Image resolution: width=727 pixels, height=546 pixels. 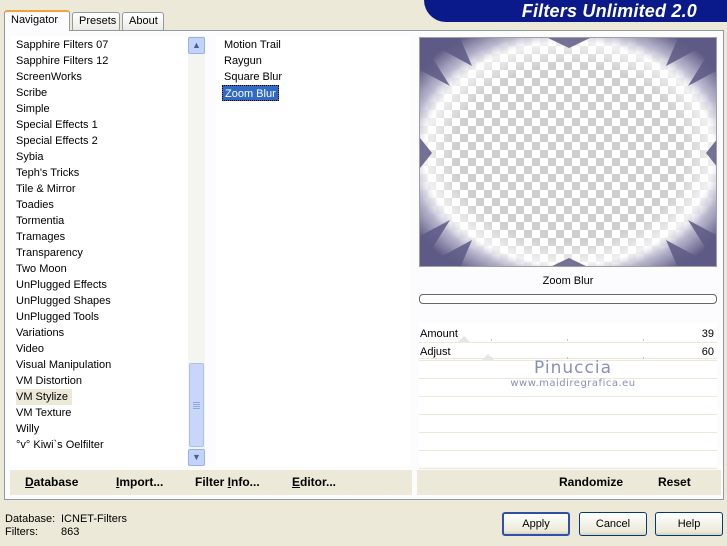 I want to click on category-item: Simple, so click(x=33, y=109).